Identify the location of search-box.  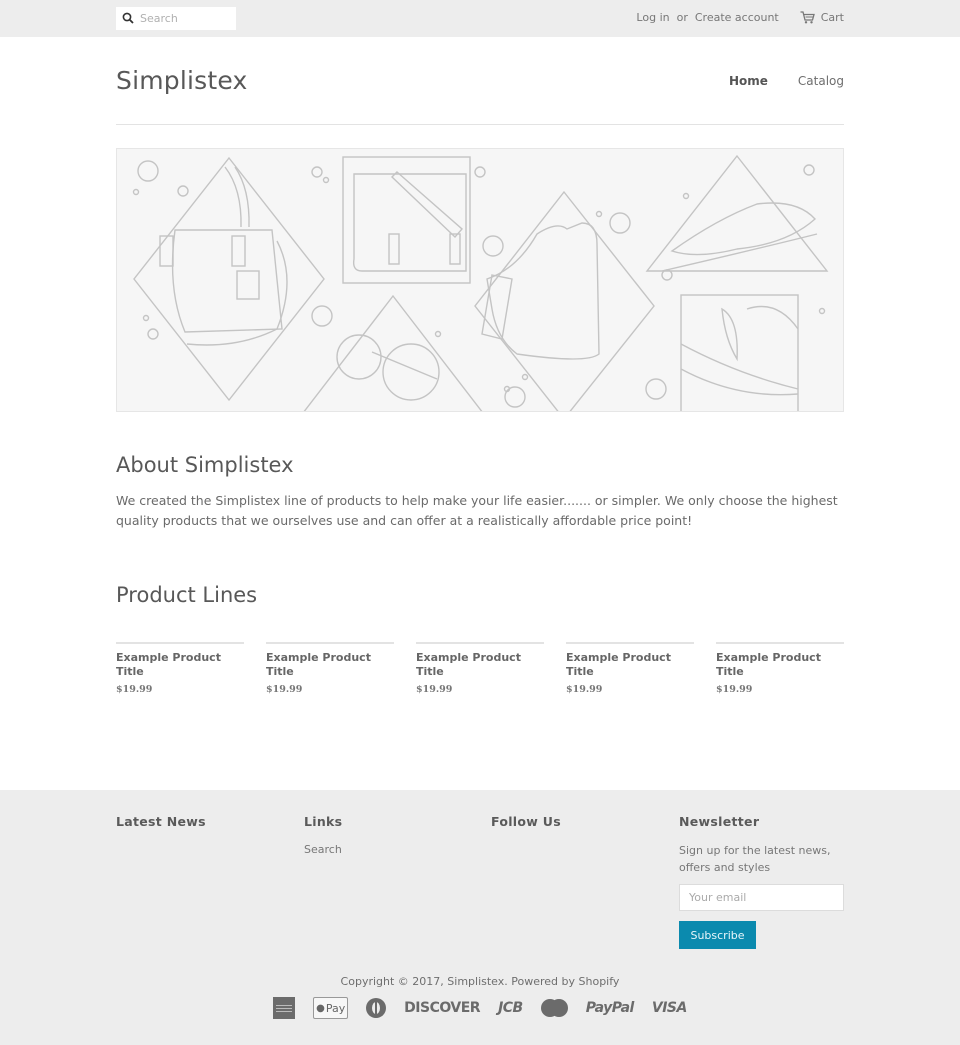
(176, 18).